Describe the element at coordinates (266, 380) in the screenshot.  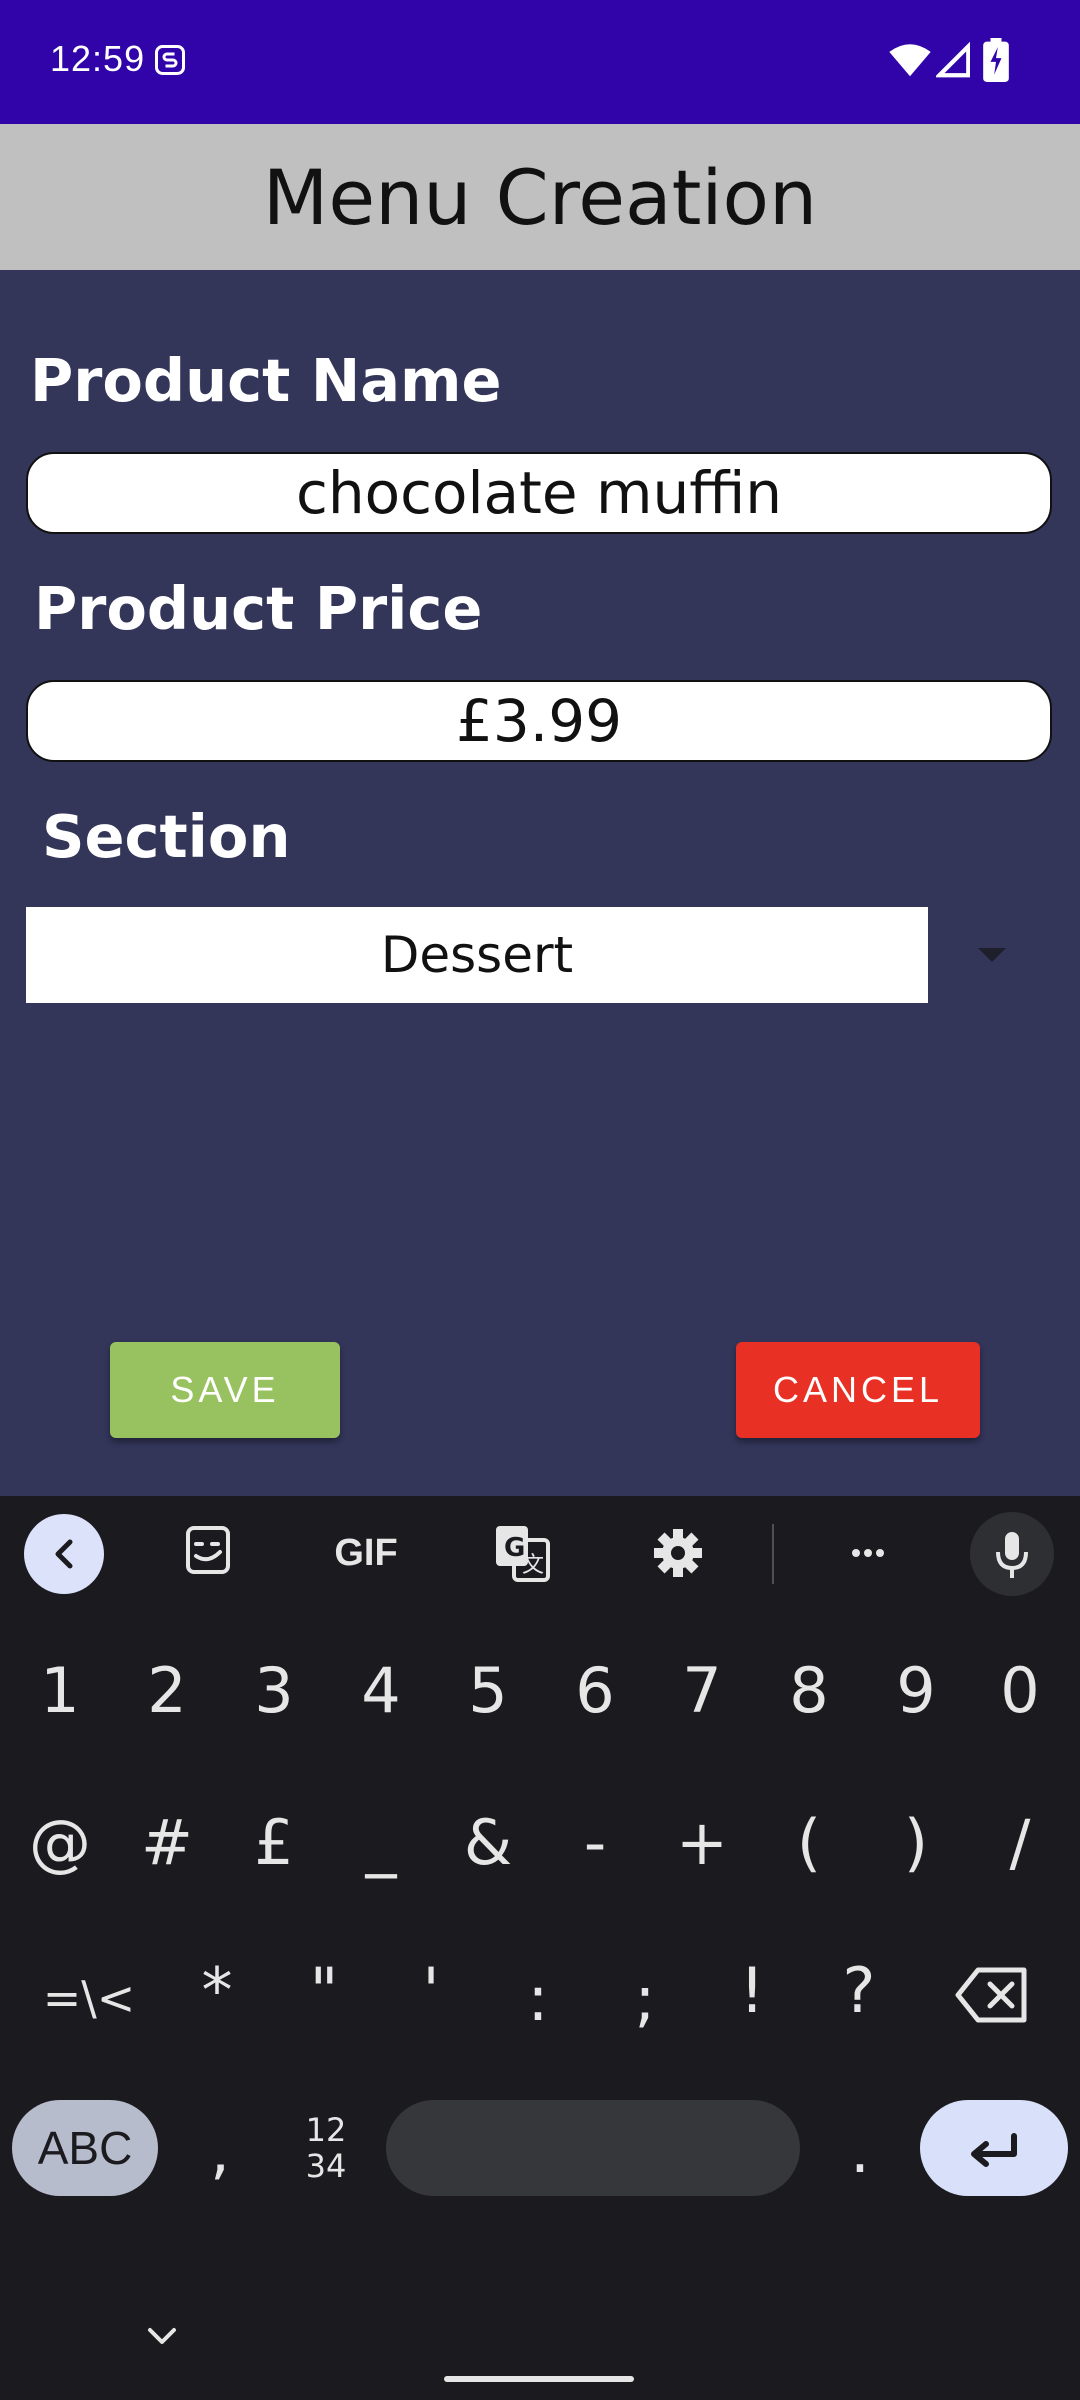
I see `product-name-label: Product Name` at that location.